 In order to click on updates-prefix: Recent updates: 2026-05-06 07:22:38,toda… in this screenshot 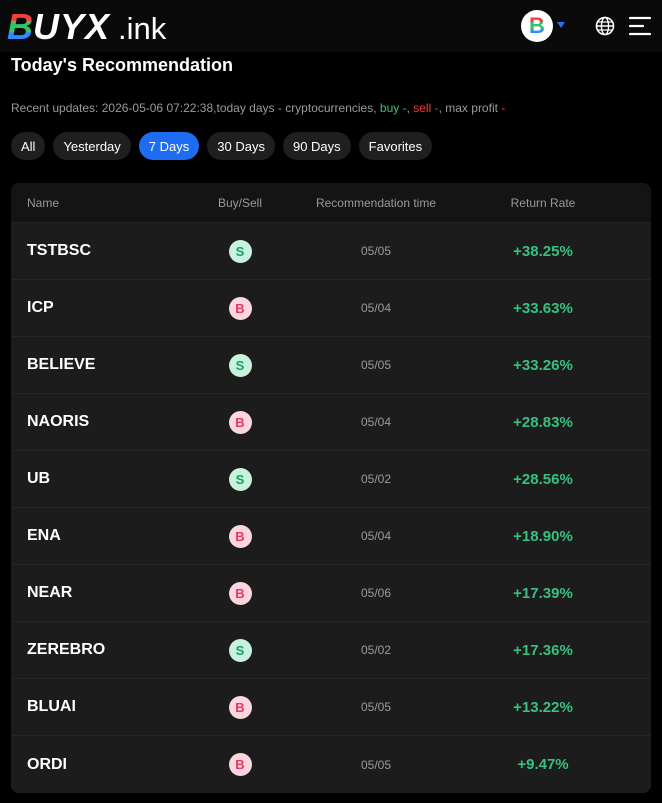, I will do `click(195, 108)`.